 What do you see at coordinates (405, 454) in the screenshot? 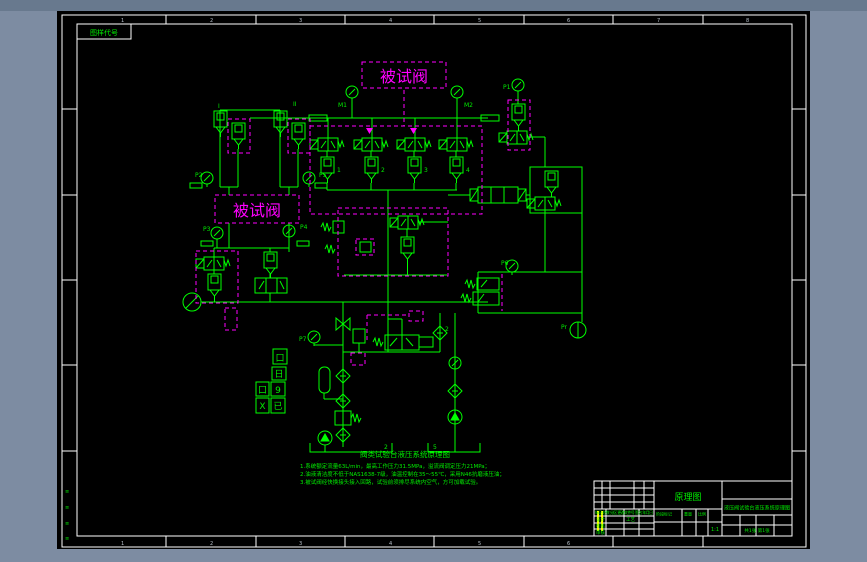
I see `schematic-caption: 阀类试验台液压系统原理图` at bounding box center [405, 454].